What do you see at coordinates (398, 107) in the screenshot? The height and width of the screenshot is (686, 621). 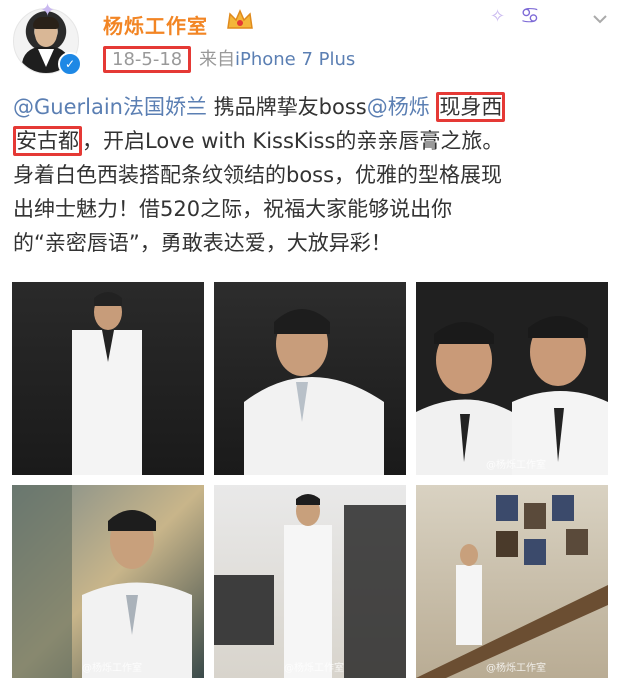 I see `mention-yangshuo: @杨烁` at bounding box center [398, 107].